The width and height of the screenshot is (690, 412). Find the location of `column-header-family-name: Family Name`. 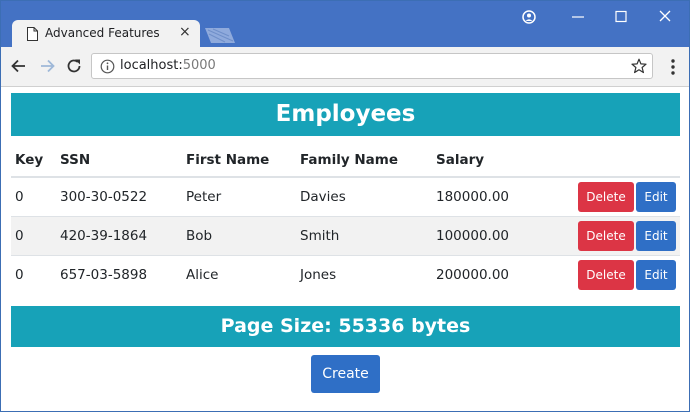

column-header-family-name: Family Name is located at coordinates (364, 160).